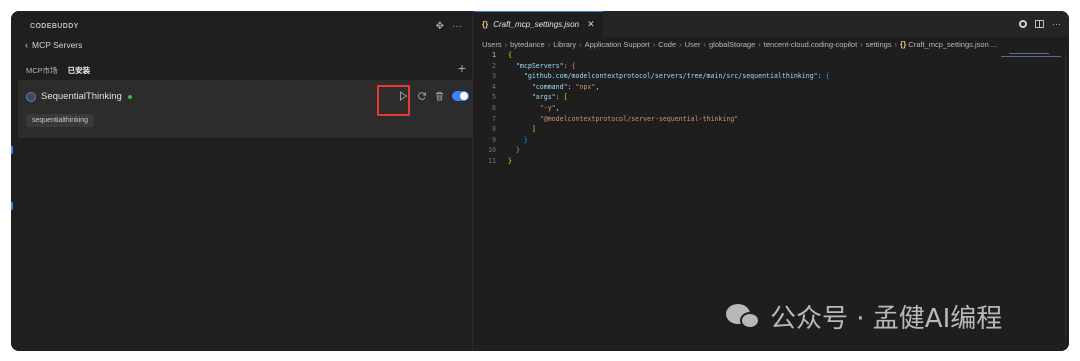 The width and height of the screenshot is (1080, 361). Describe the element at coordinates (26, 45) in the screenshot. I see `chevron-left-icon: ‹` at that location.